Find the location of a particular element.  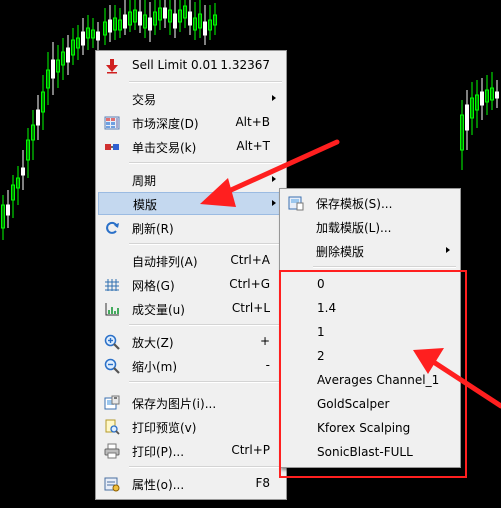

print-icon is located at coordinates (112, 451).